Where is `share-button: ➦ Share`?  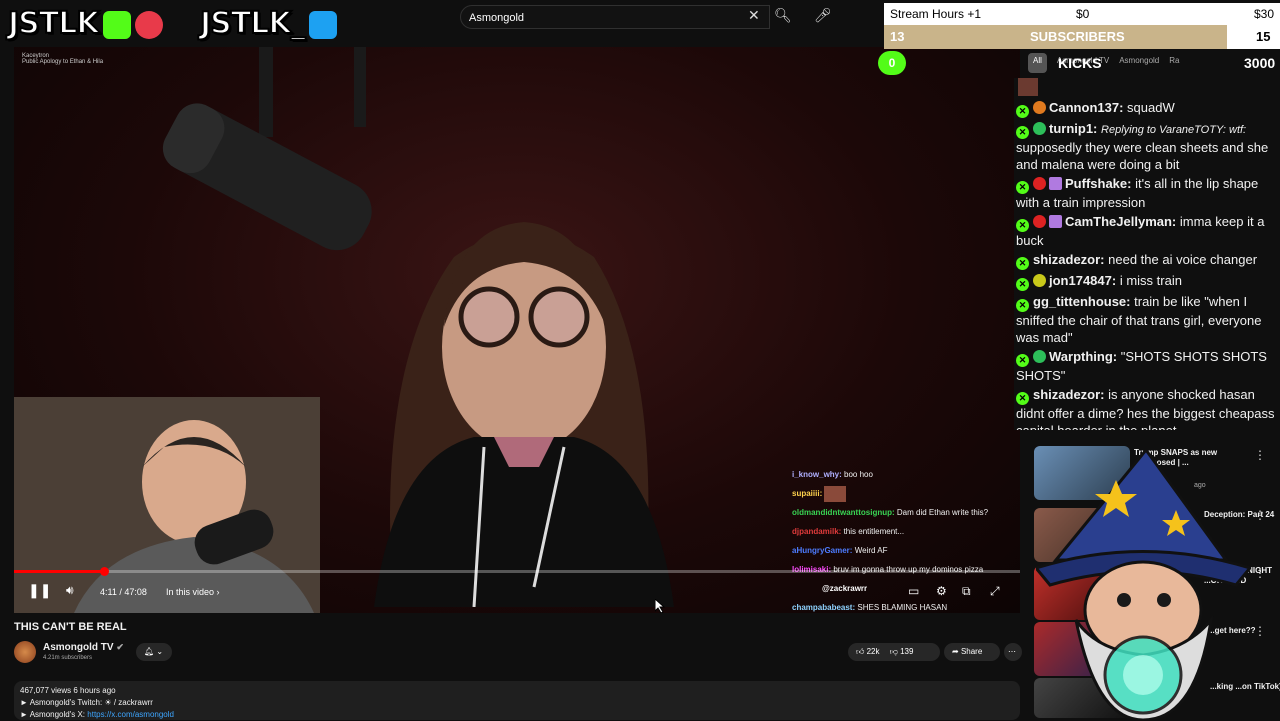
share-button: ➦ Share is located at coordinates (972, 652).